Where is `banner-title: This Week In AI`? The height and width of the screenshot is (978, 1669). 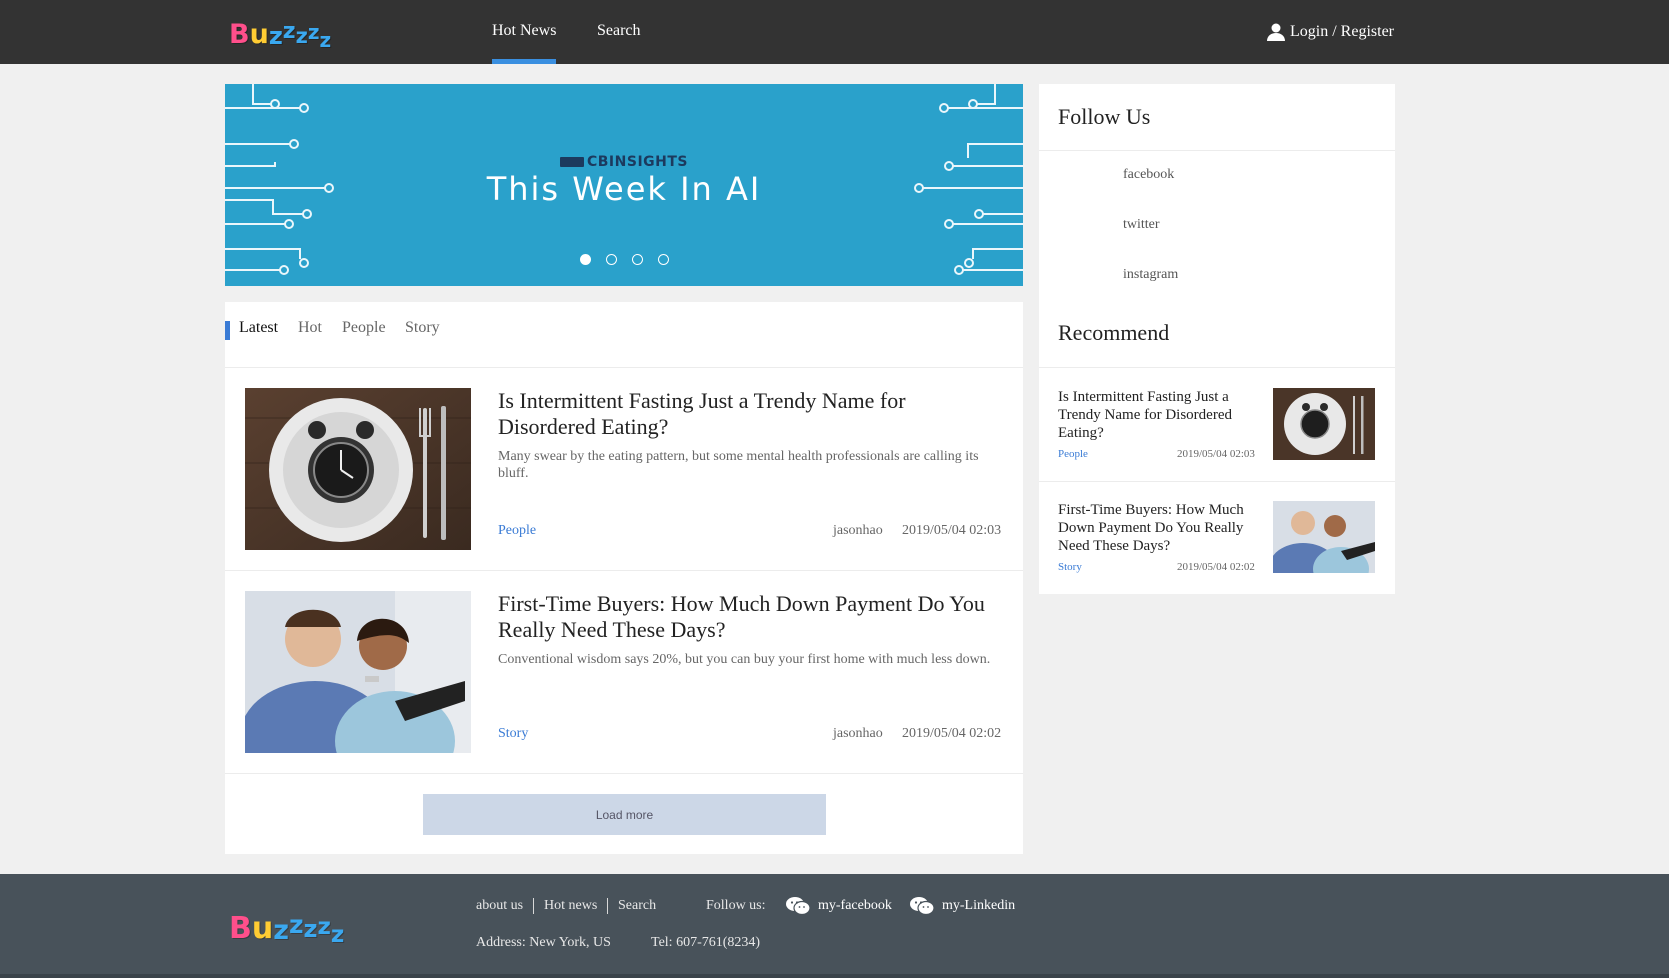 banner-title: This Week In AI is located at coordinates (624, 189).